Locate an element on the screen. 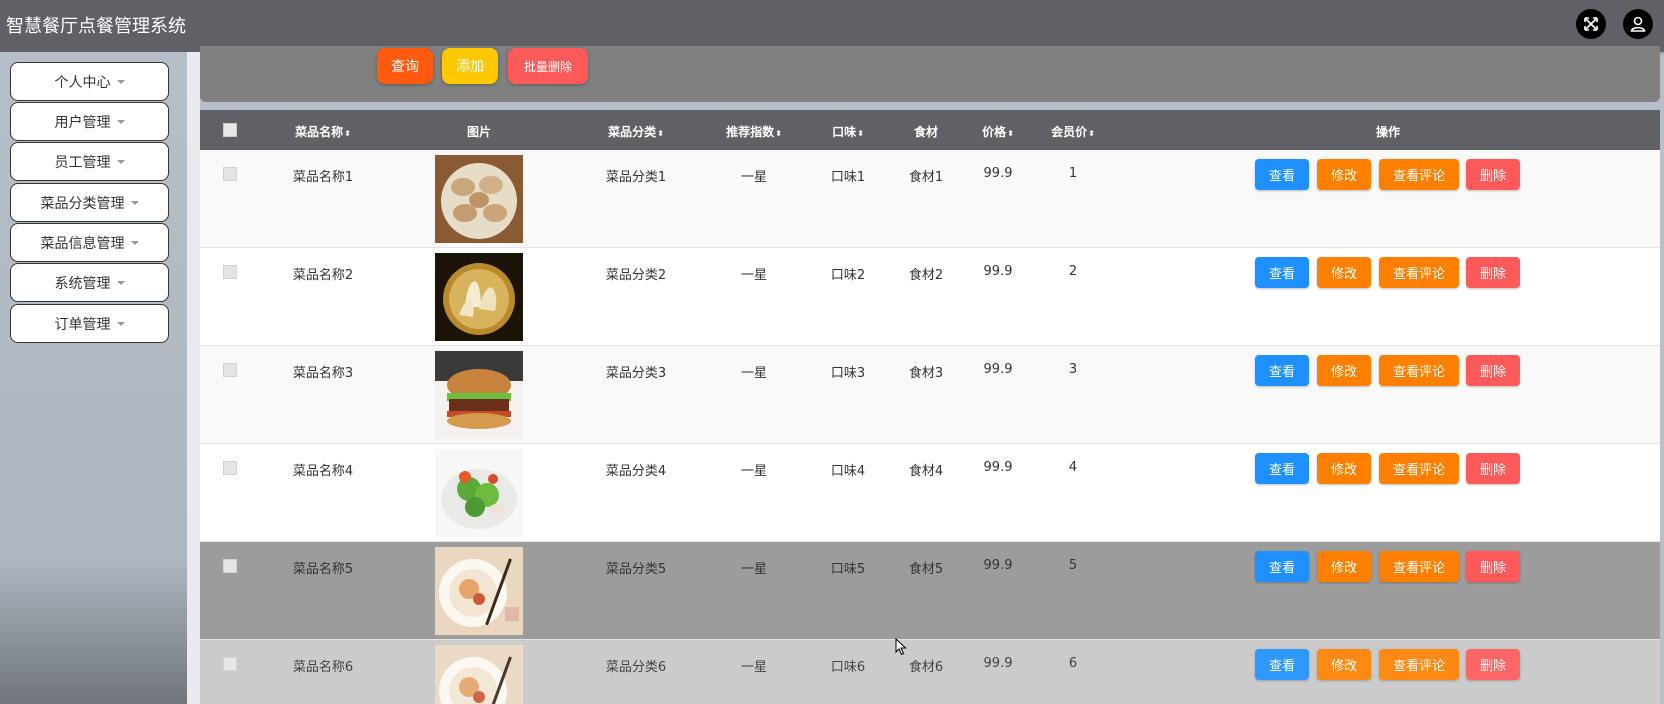 The width and height of the screenshot is (1664, 704). cell-category: 菜品分类2 is located at coordinates (636, 275).